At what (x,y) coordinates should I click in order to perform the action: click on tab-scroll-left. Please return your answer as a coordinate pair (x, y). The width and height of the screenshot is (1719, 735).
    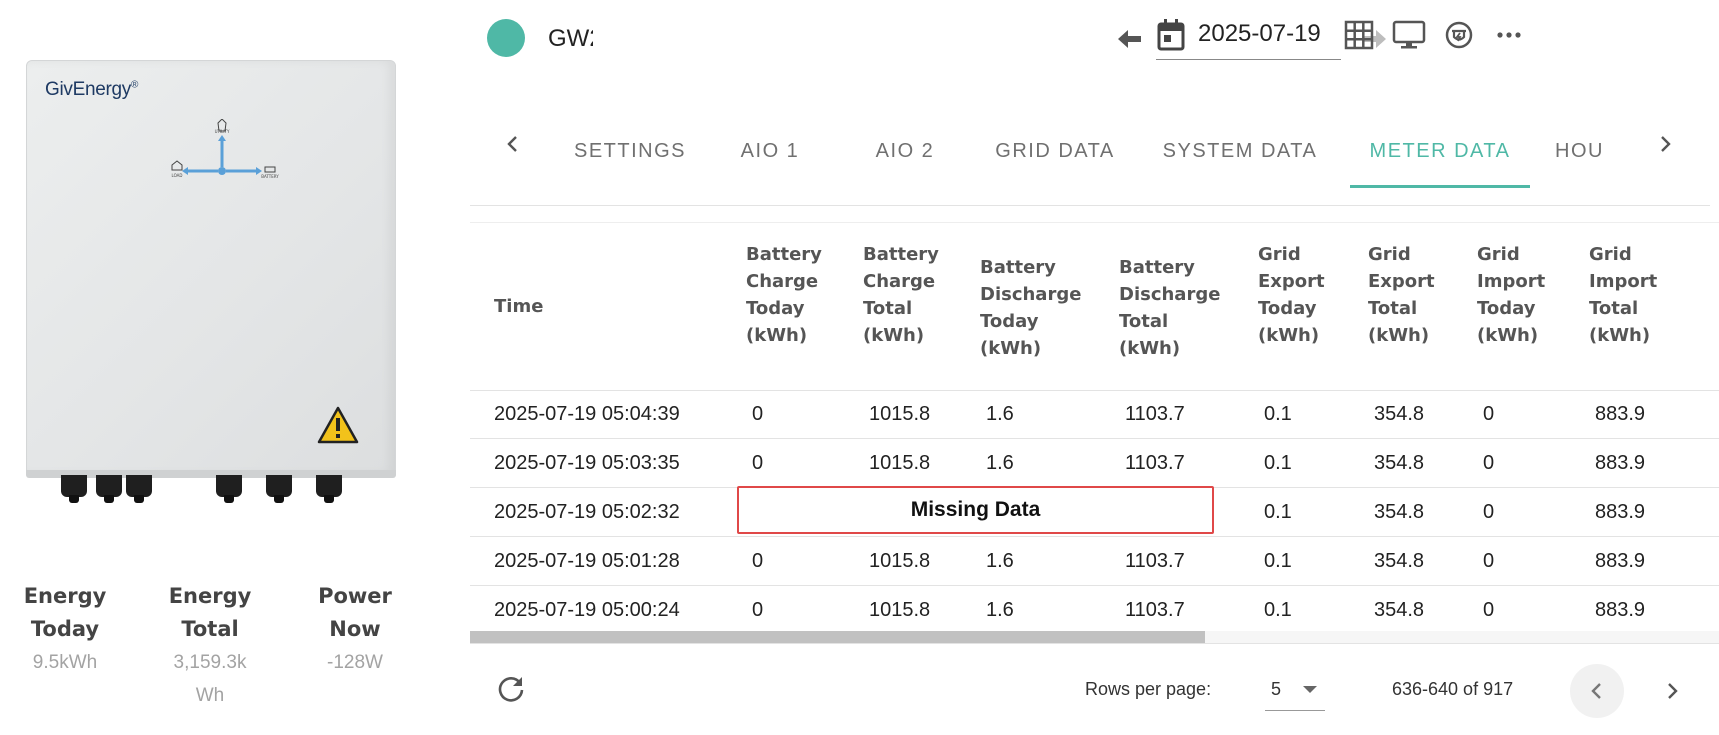
    Looking at the image, I should click on (513, 144).